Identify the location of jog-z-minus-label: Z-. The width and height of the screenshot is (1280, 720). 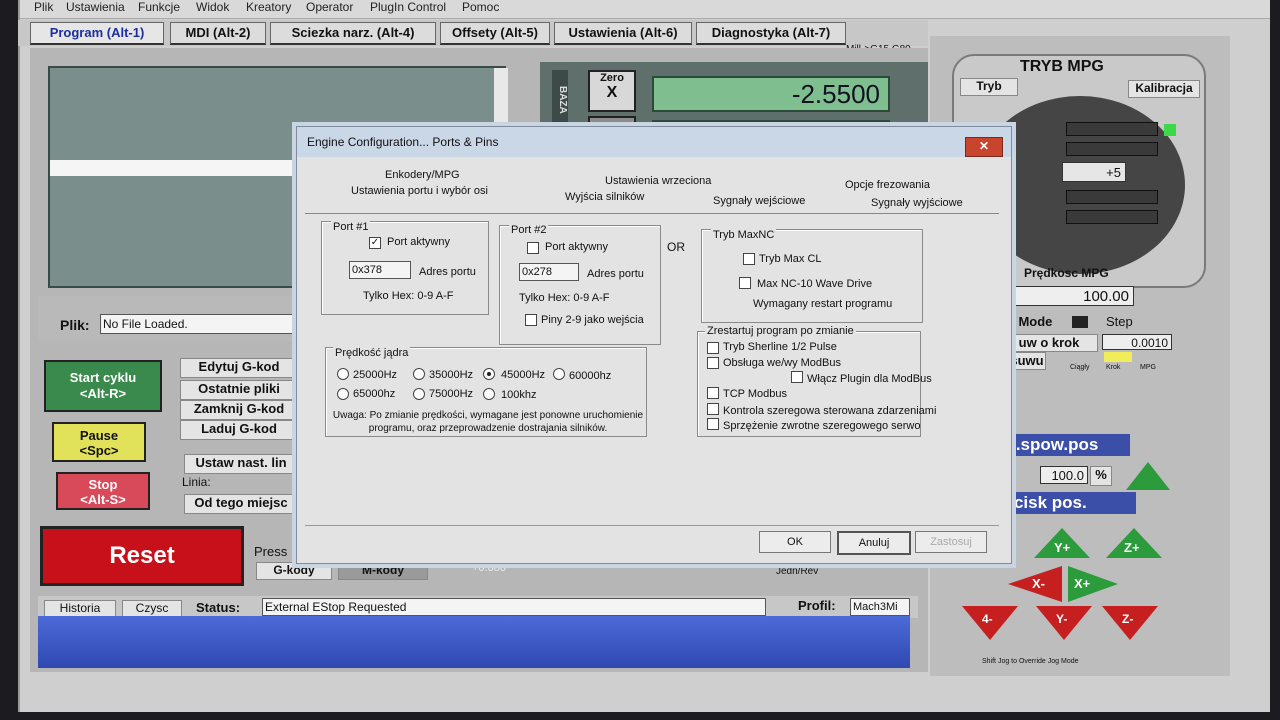
(1128, 619).